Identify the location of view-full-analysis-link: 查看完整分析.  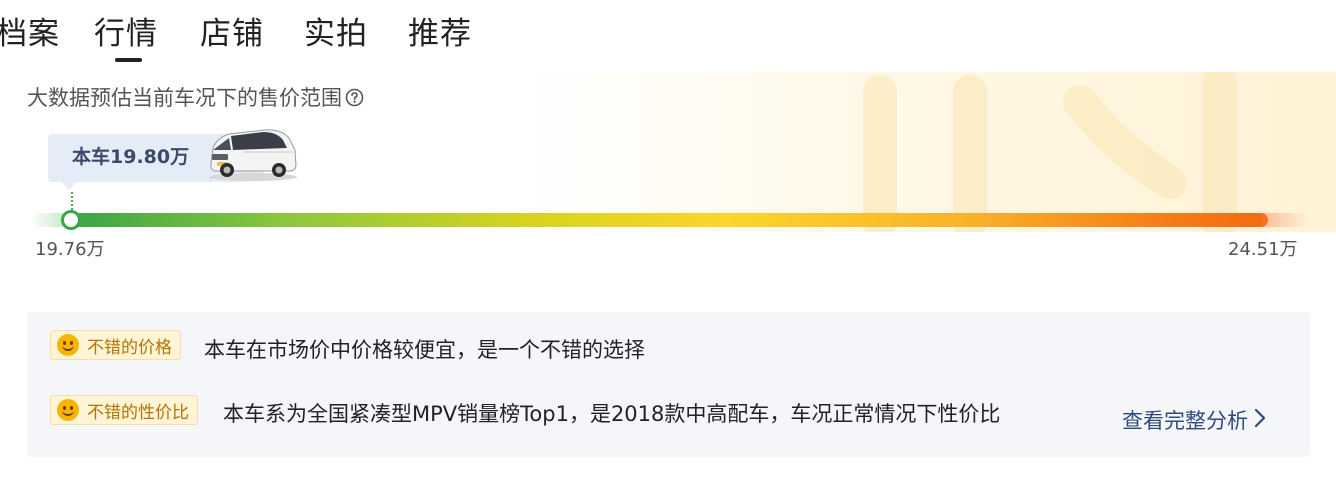
(1194, 421).